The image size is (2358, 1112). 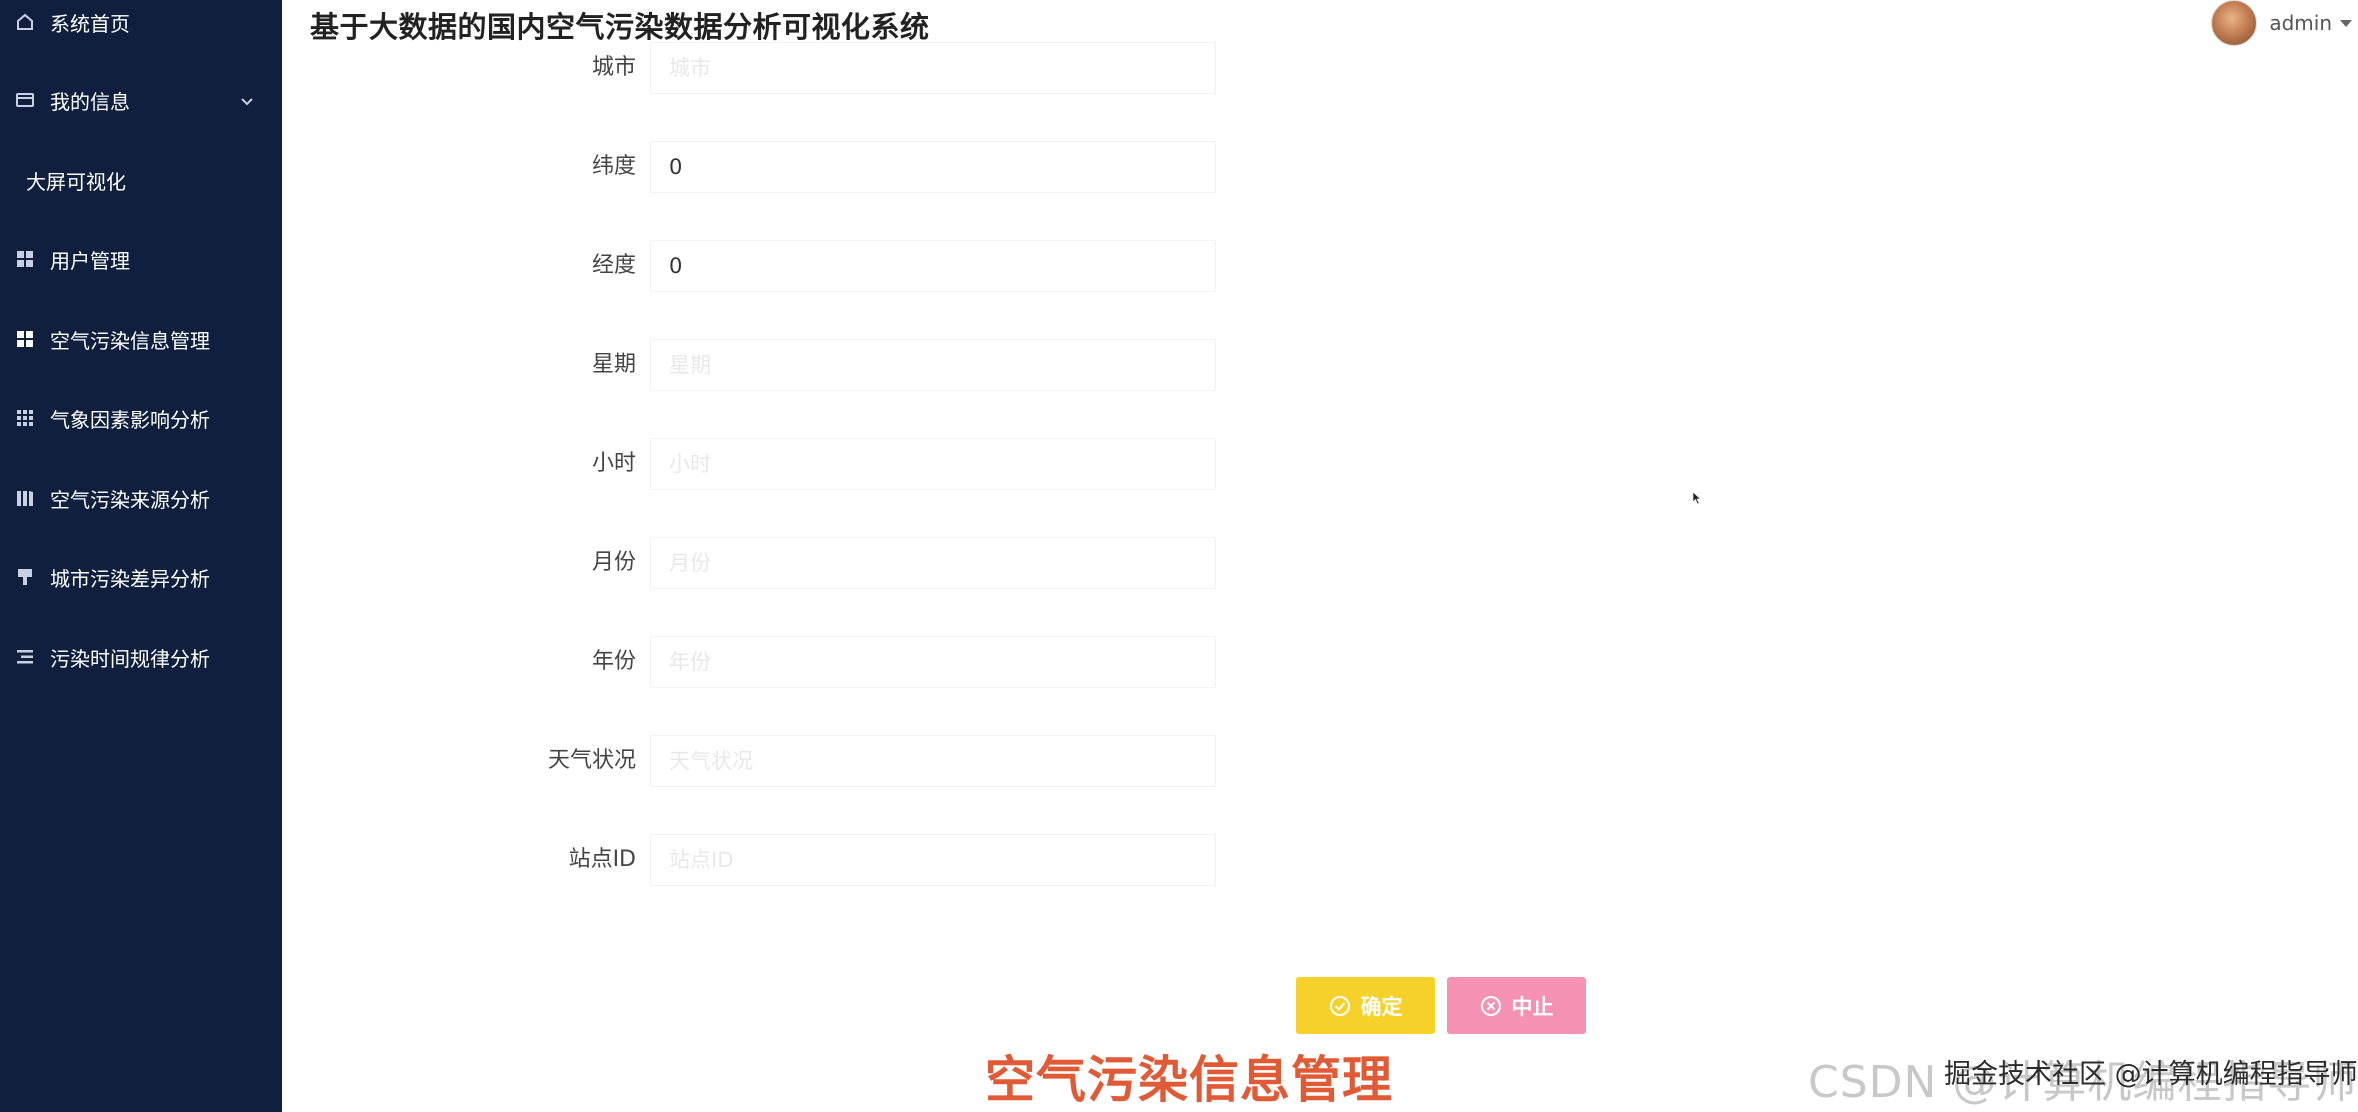 I want to click on sidebar-item-home: 系统首页, so click(x=141, y=26).